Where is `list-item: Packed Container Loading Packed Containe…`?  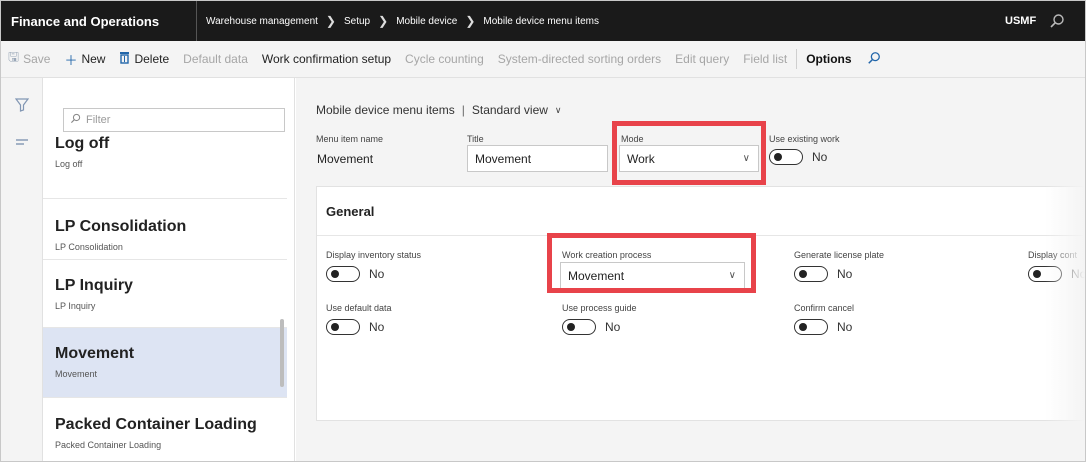
list-item: Packed Container Loading Packed Containe… is located at coordinates (165, 429).